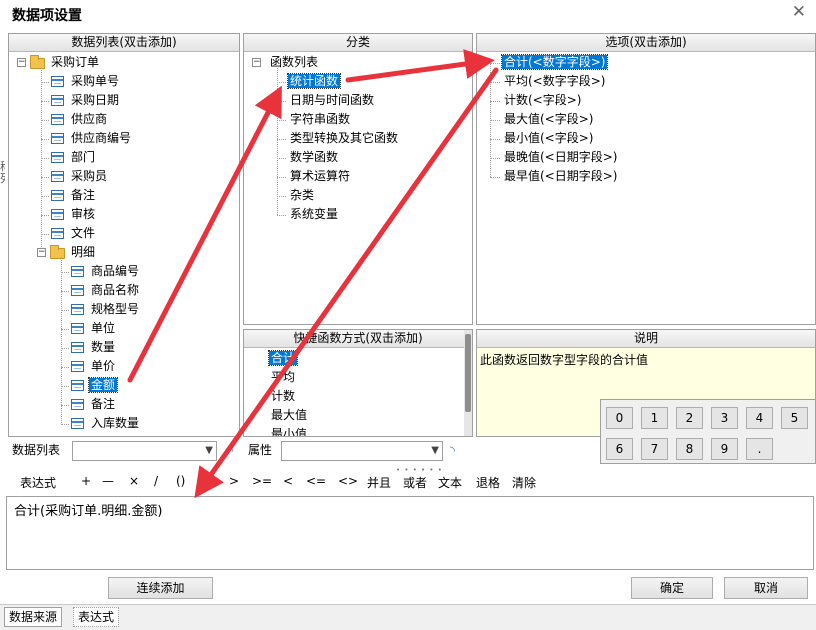  I want to click on keypad-key: 8, so click(689, 449).